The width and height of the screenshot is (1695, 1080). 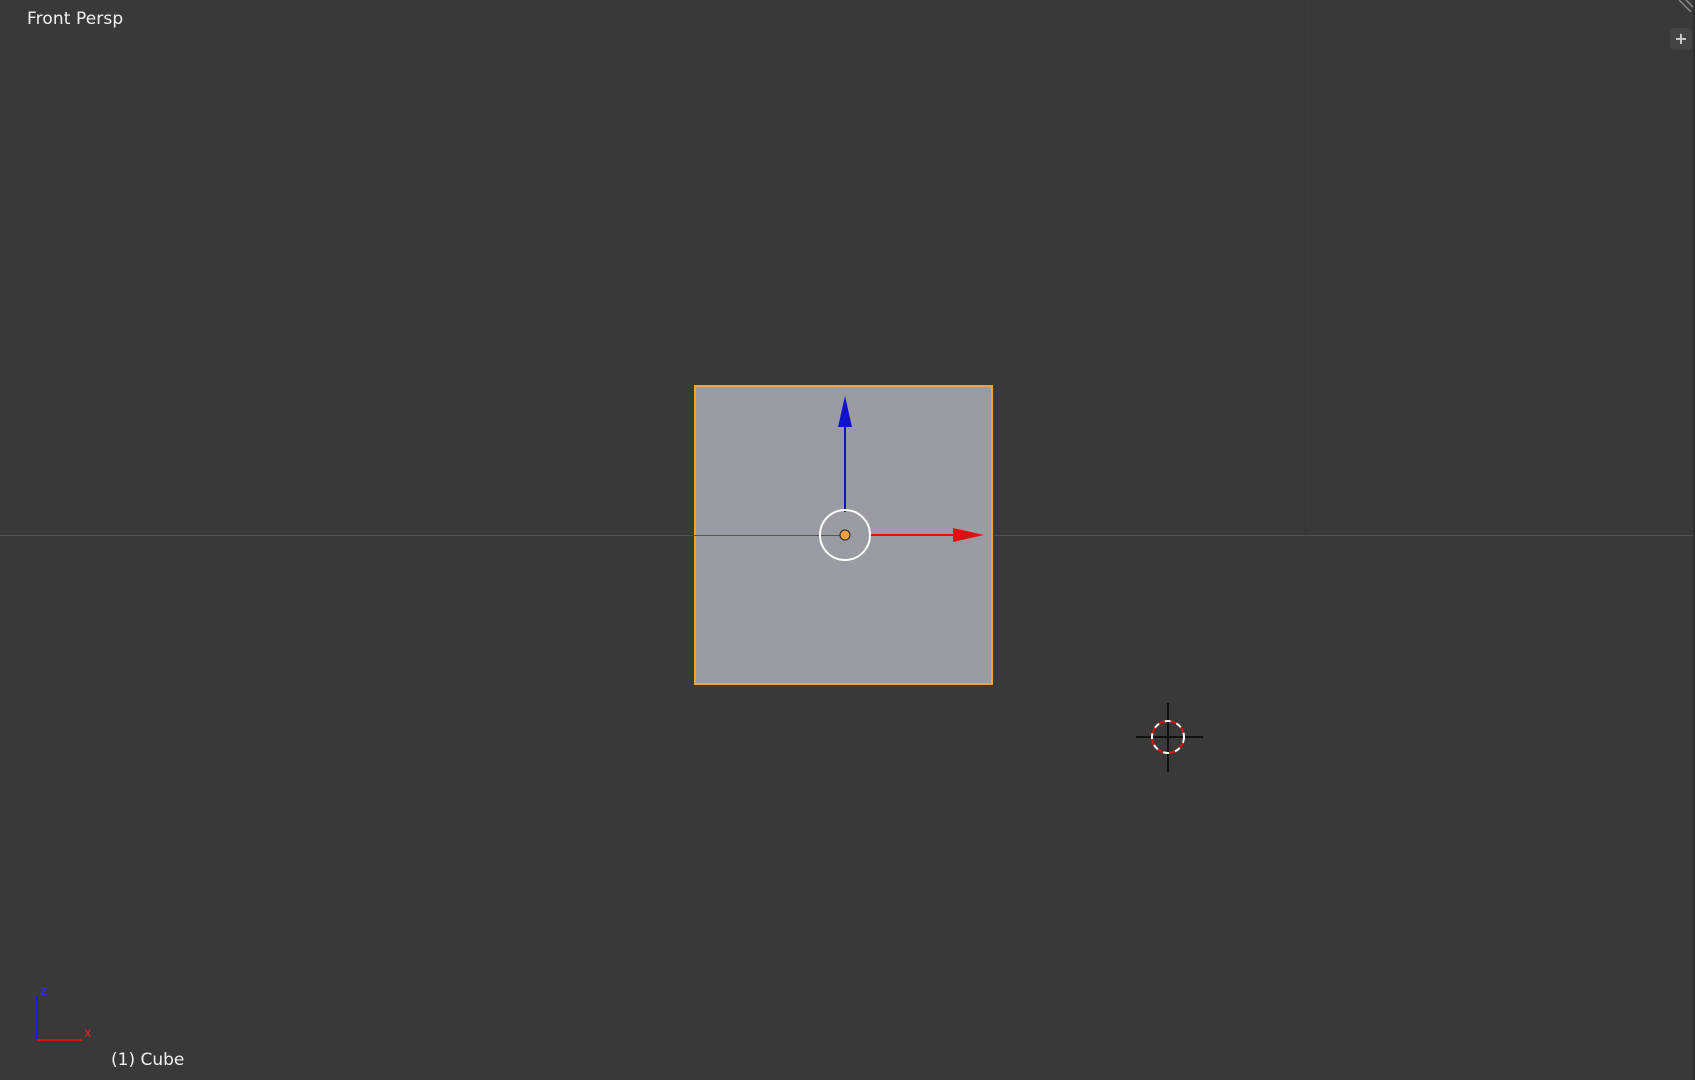 What do you see at coordinates (75, 19) in the screenshot?
I see `view-label: Front Persp` at bounding box center [75, 19].